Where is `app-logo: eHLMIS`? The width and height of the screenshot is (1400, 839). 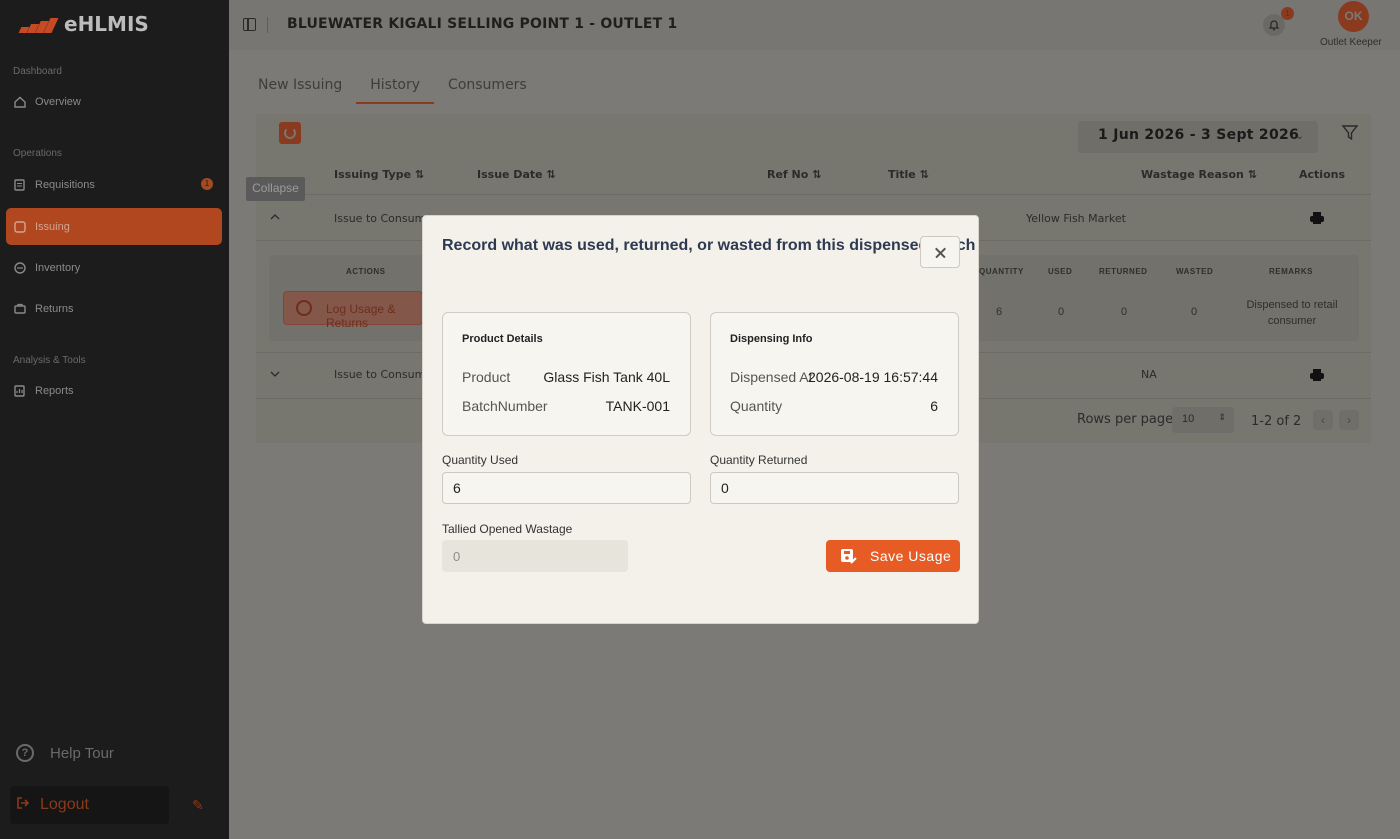 app-logo: eHLMIS is located at coordinates (82, 24).